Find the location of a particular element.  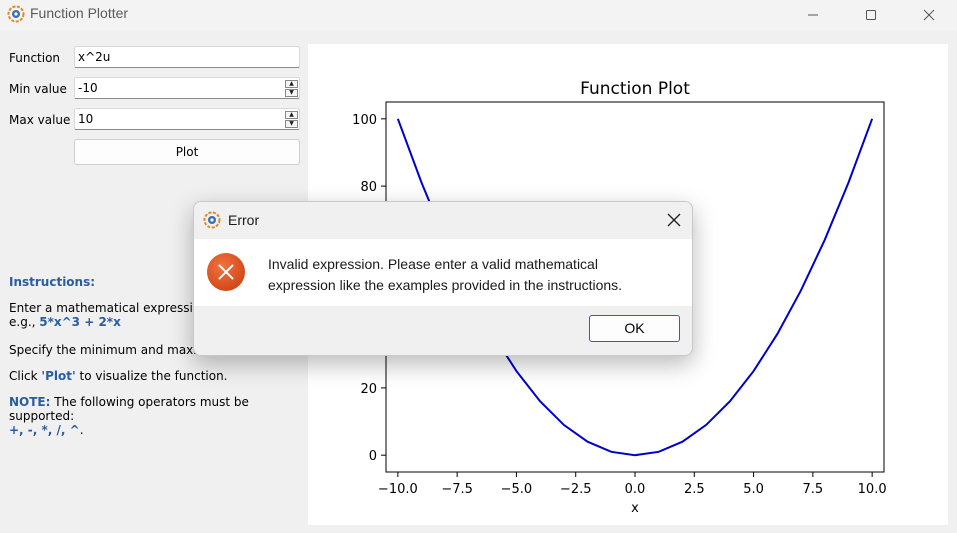

x-tick-label: 0.0 is located at coordinates (635, 489).